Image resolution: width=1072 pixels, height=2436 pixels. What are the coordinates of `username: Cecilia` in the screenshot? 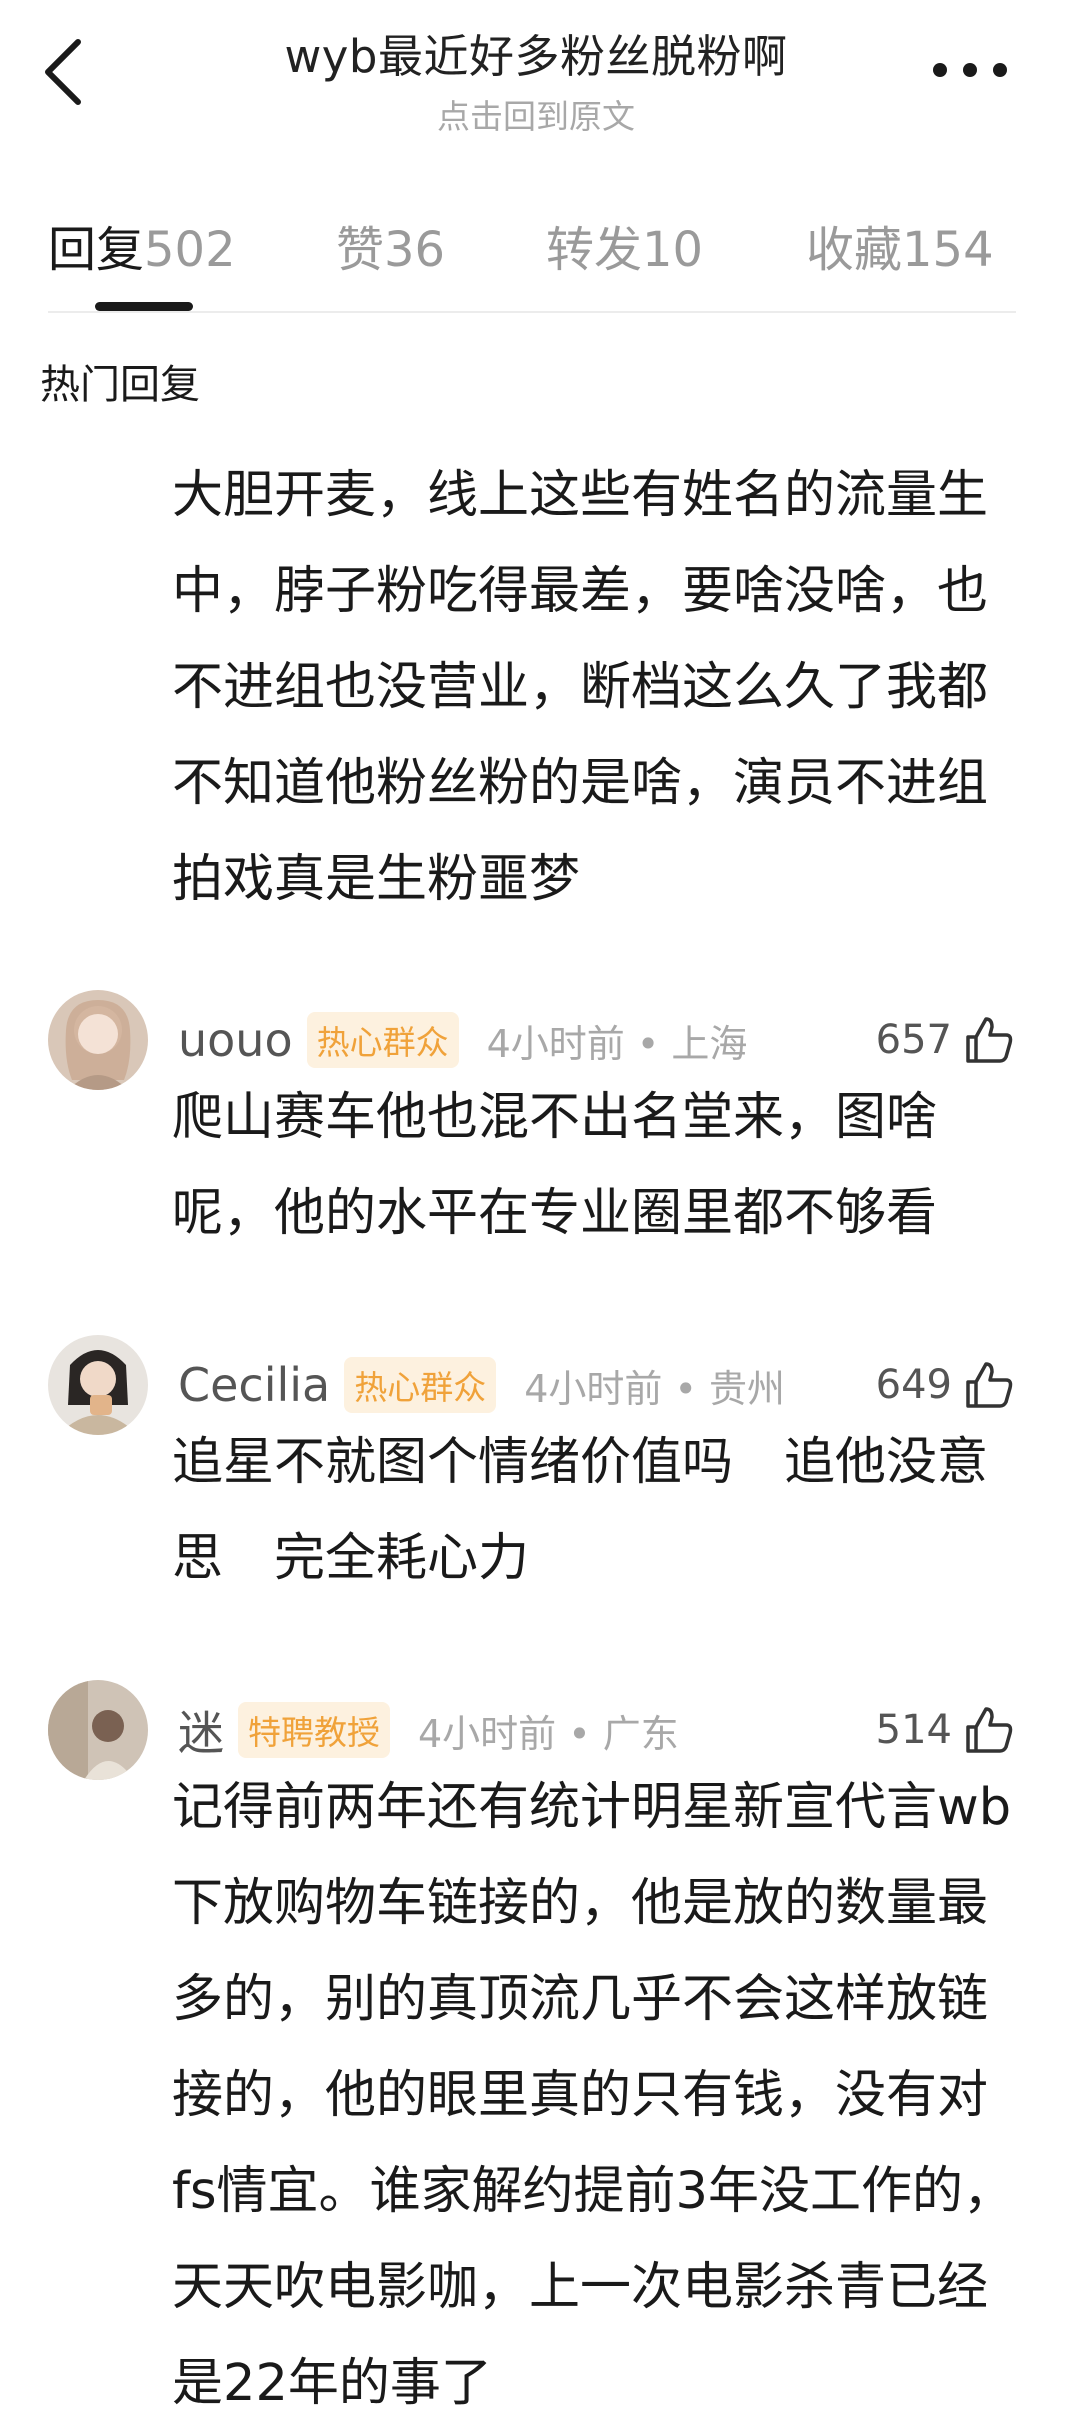 It's located at (254, 1385).